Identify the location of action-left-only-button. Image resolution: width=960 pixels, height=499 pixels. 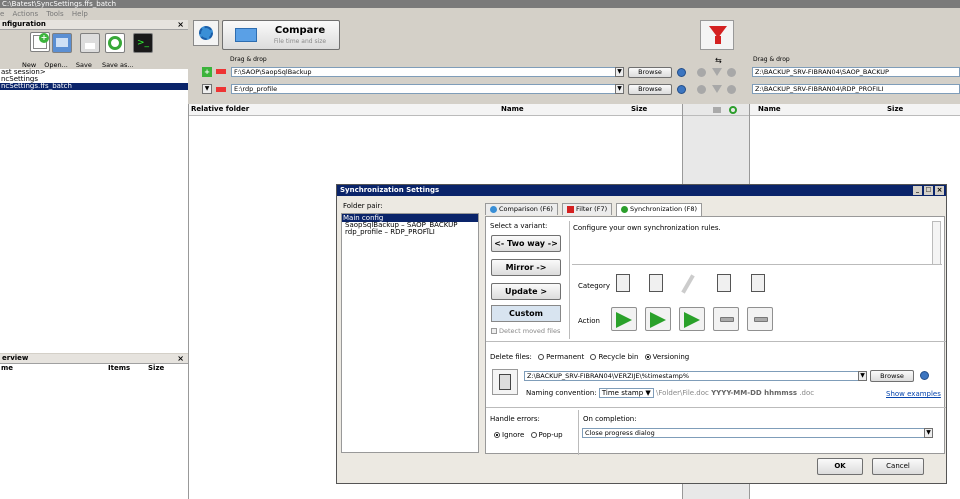
(624, 319).